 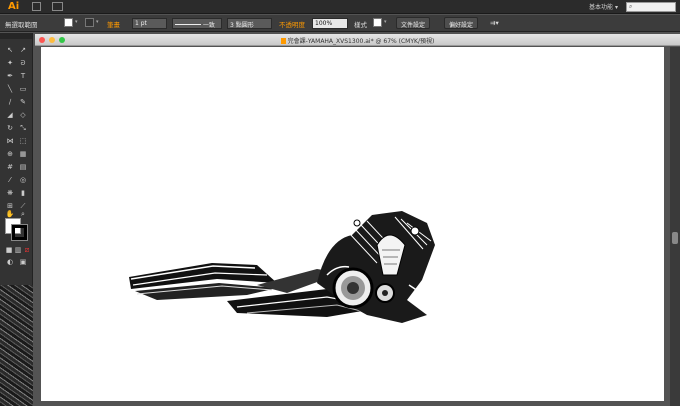 What do you see at coordinates (377, 22) in the screenshot?
I see `graphic-style-swatch` at bounding box center [377, 22].